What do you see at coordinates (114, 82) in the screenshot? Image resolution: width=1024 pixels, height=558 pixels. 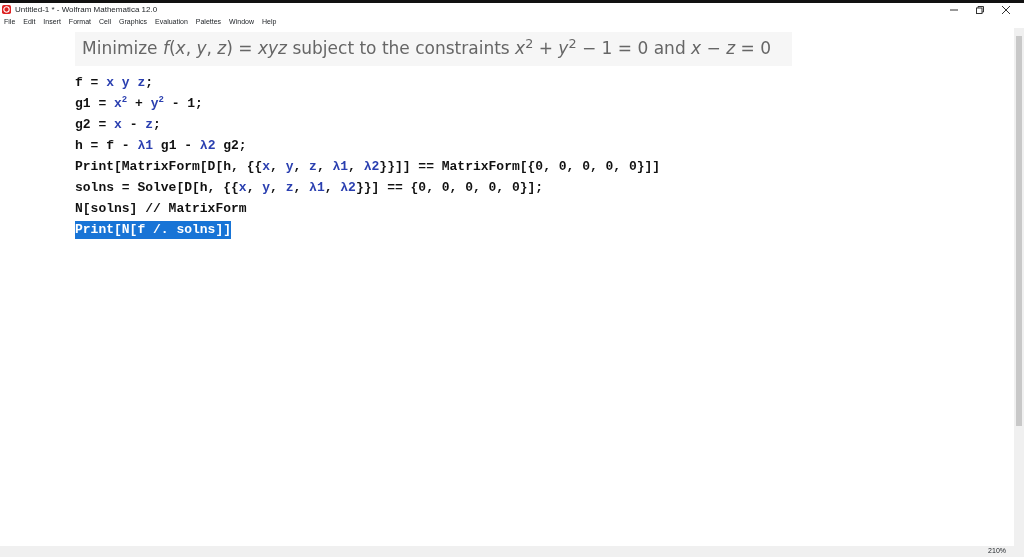 I see `code-line: f = x y z;` at bounding box center [114, 82].